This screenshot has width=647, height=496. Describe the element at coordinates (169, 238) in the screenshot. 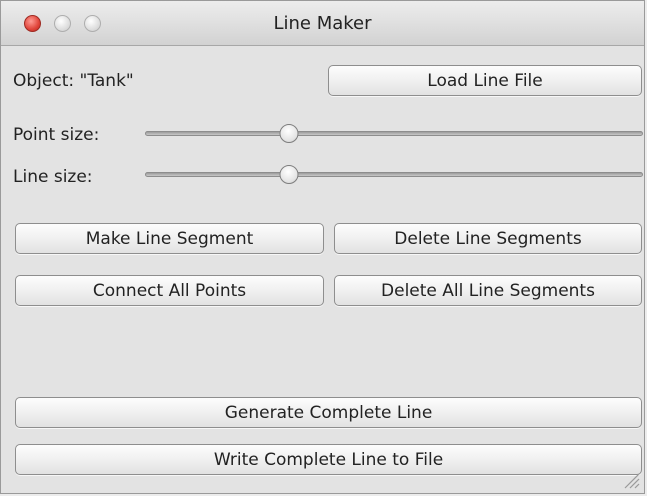

I see `make-line-segment-button: Make Line Segment` at that location.